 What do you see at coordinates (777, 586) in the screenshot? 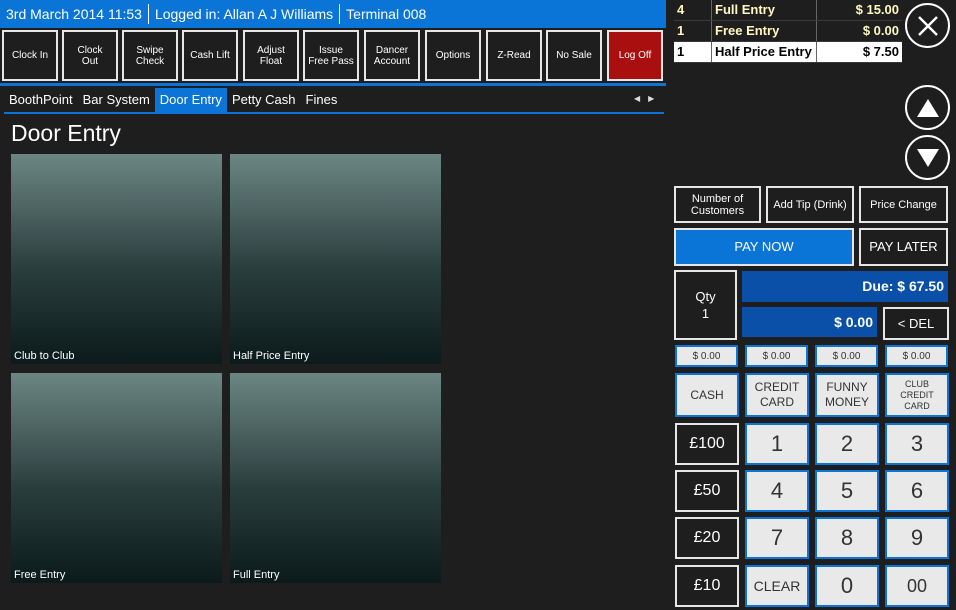
I see `clear-button: CLEAR` at bounding box center [777, 586].